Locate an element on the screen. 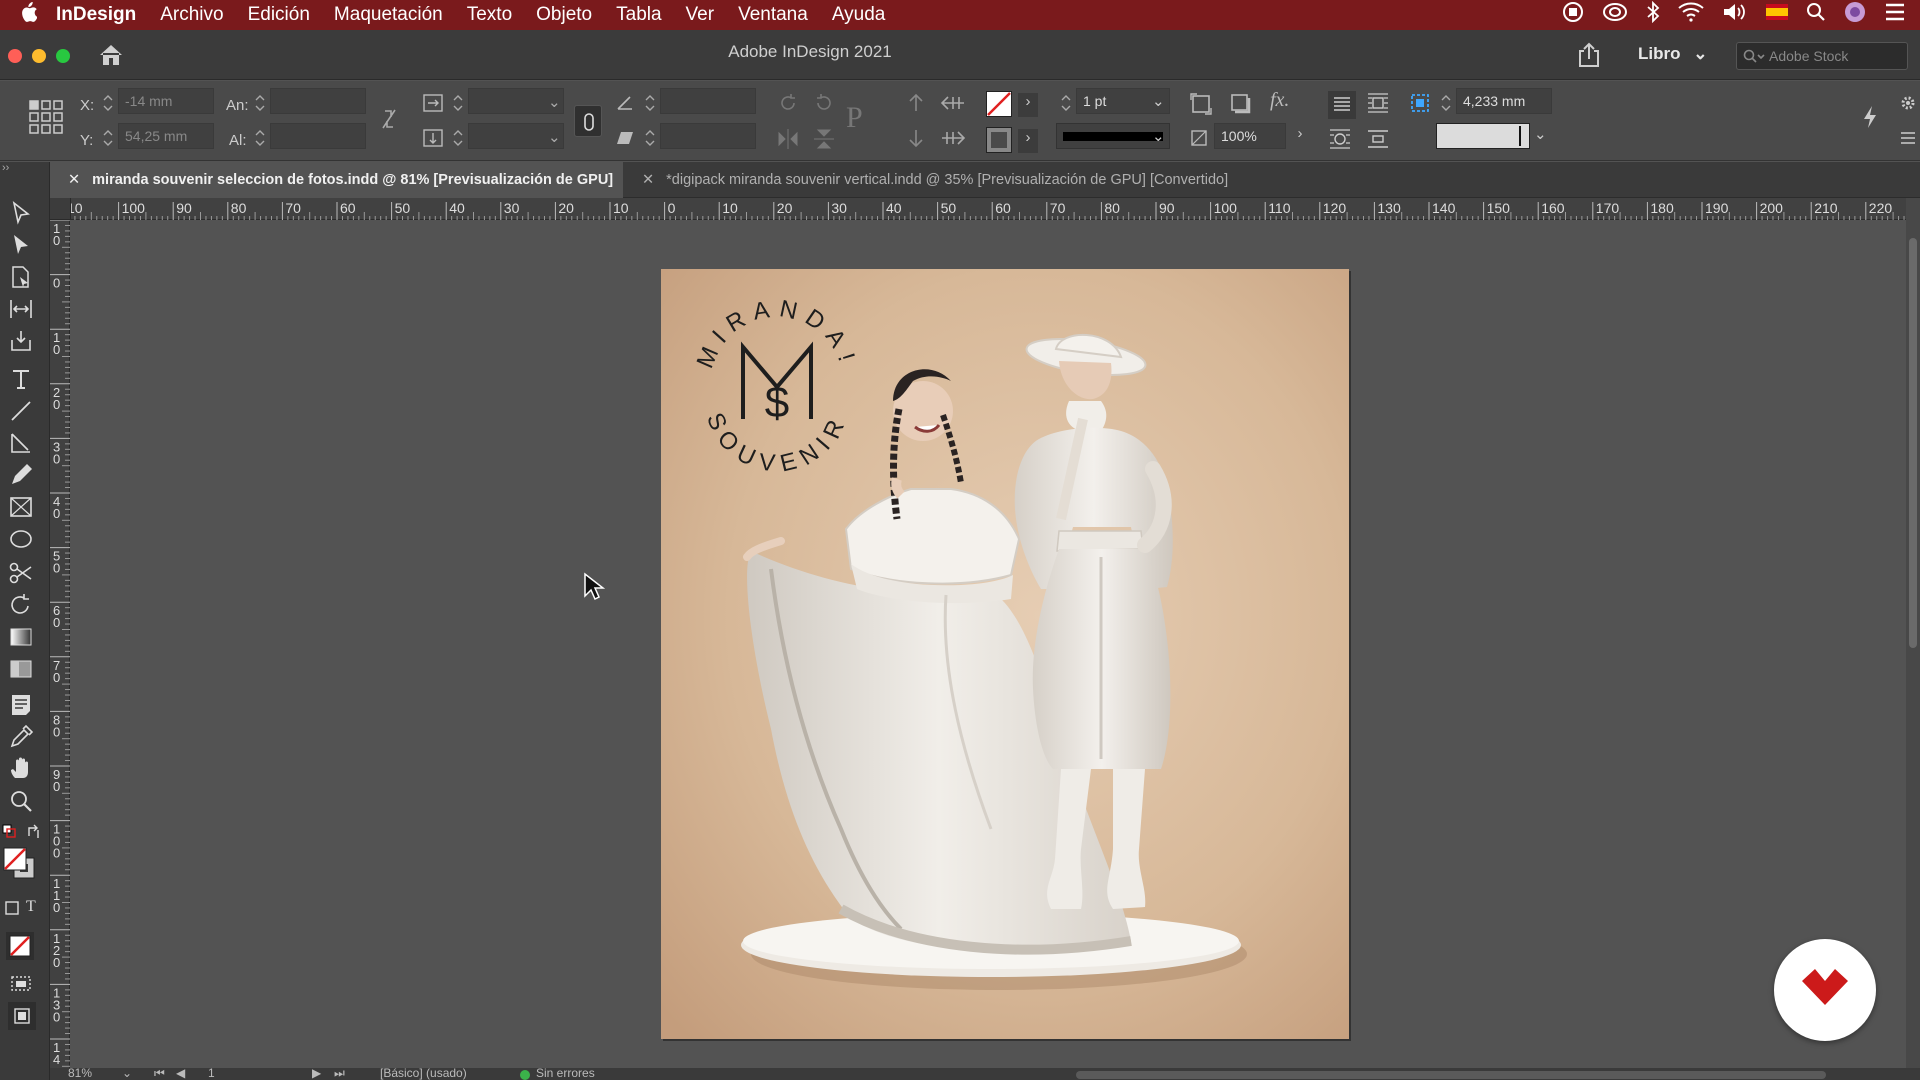 The height and width of the screenshot is (1080, 1920). scale-y-dropdown-icon: ⌄ is located at coordinates (554, 137).